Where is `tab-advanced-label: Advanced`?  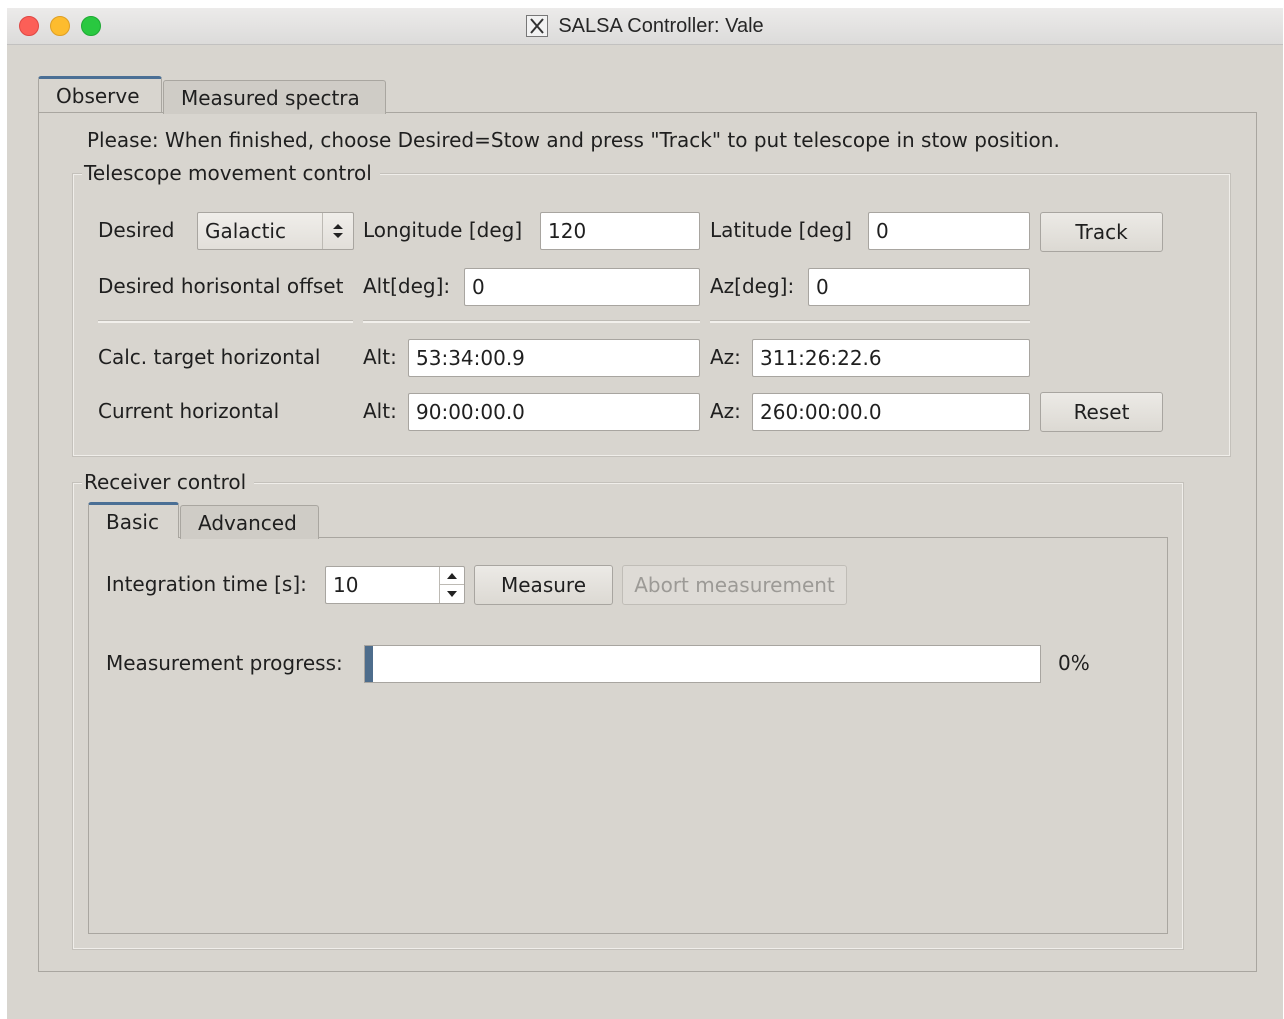 tab-advanced-label: Advanced is located at coordinates (247, 522).